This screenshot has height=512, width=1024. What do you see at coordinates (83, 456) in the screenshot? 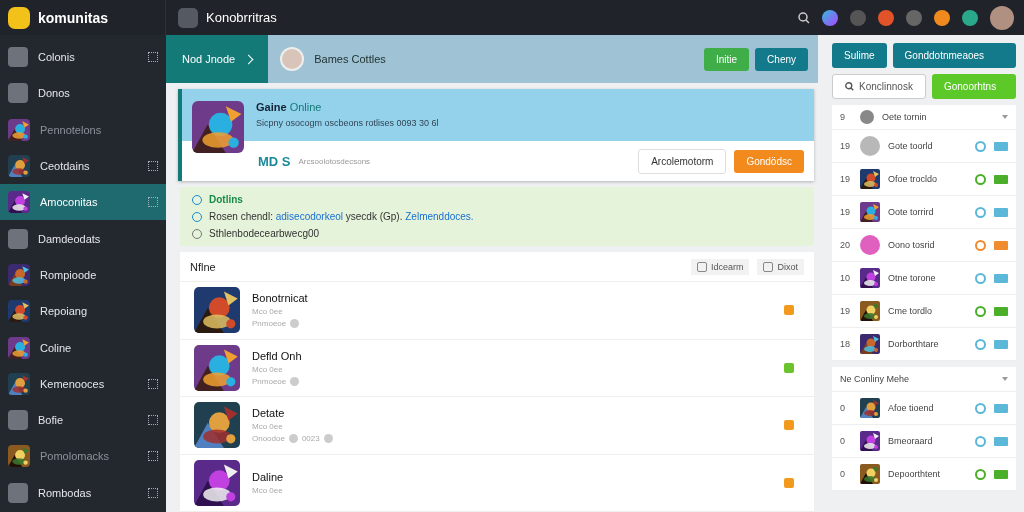
I see `sidebar-item: Pomolomacks` at bounding box center [83, 456].